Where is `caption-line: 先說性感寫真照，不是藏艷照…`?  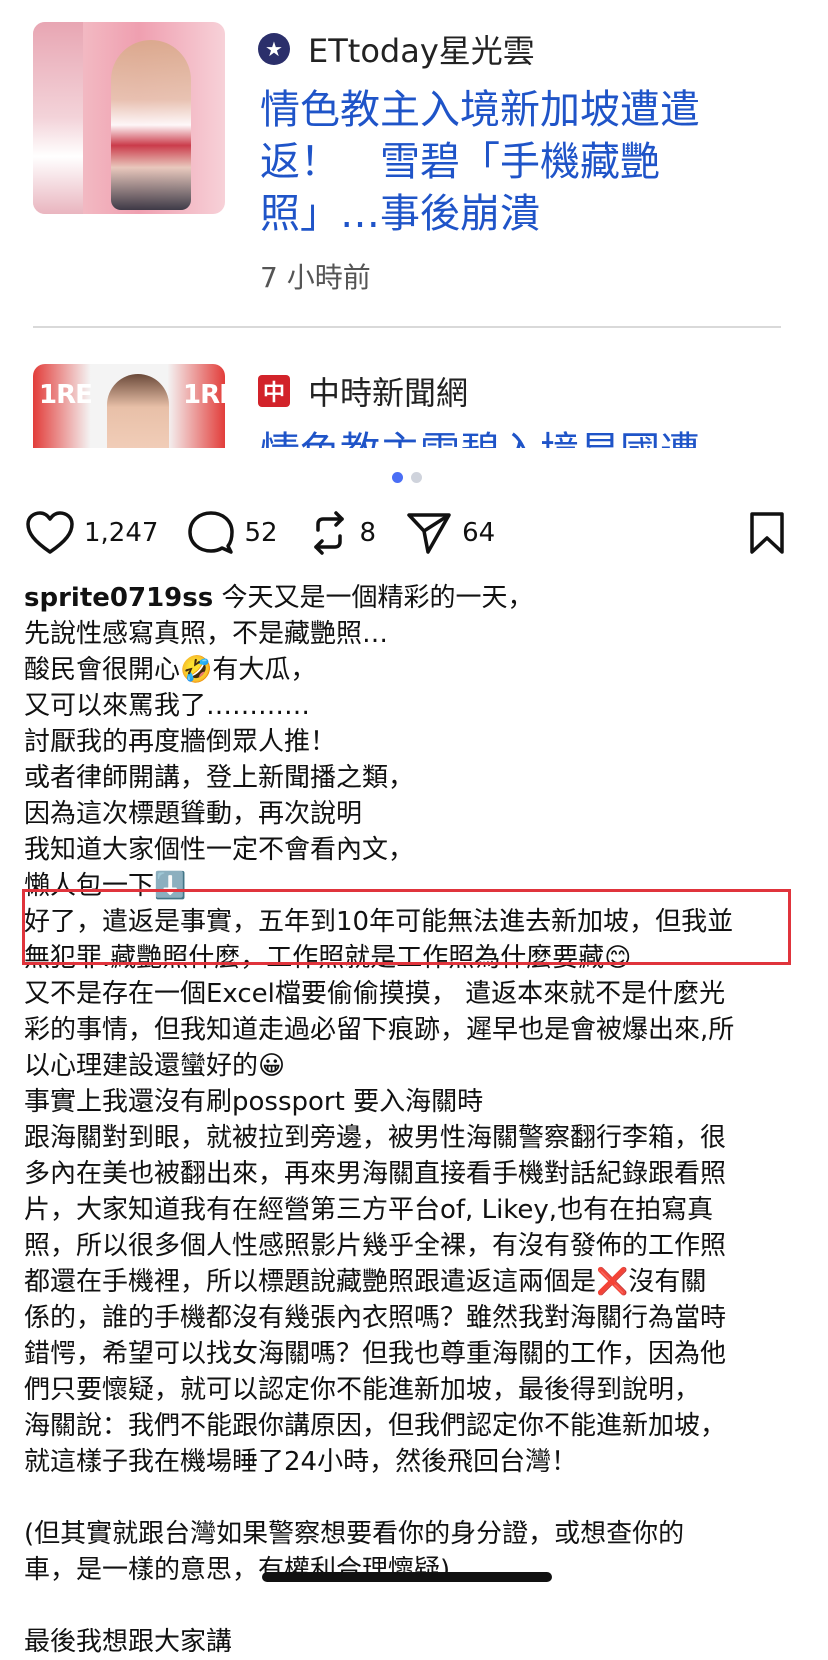
caption-line: 先說性感寫真照，不是藏艷照… is located at coordinates (206, 634).